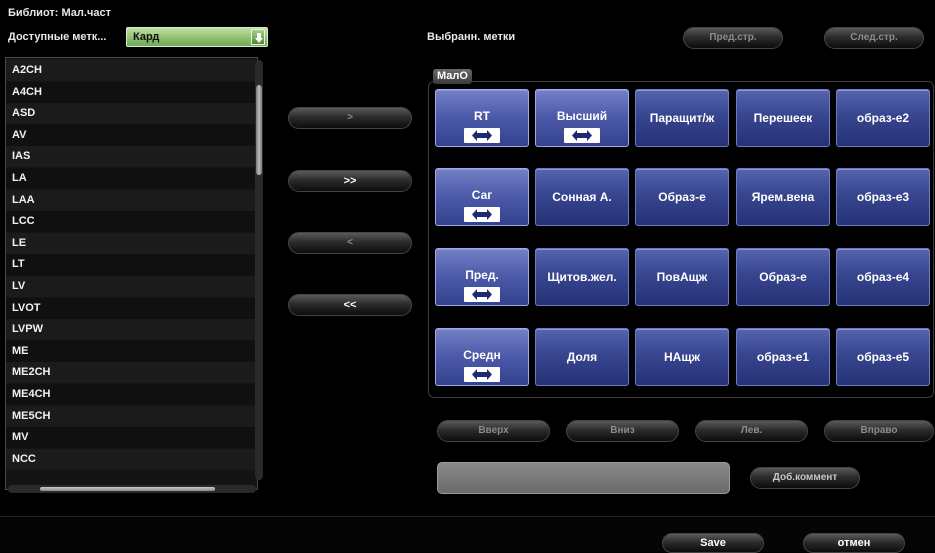 This screenshot has height=553, width=935. I want to click on move-left-button: Лев., so click(751, 431).